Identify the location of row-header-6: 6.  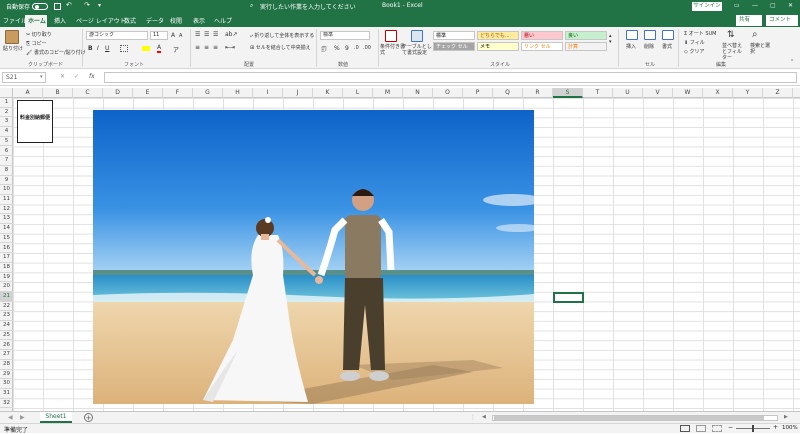
(6, 152).